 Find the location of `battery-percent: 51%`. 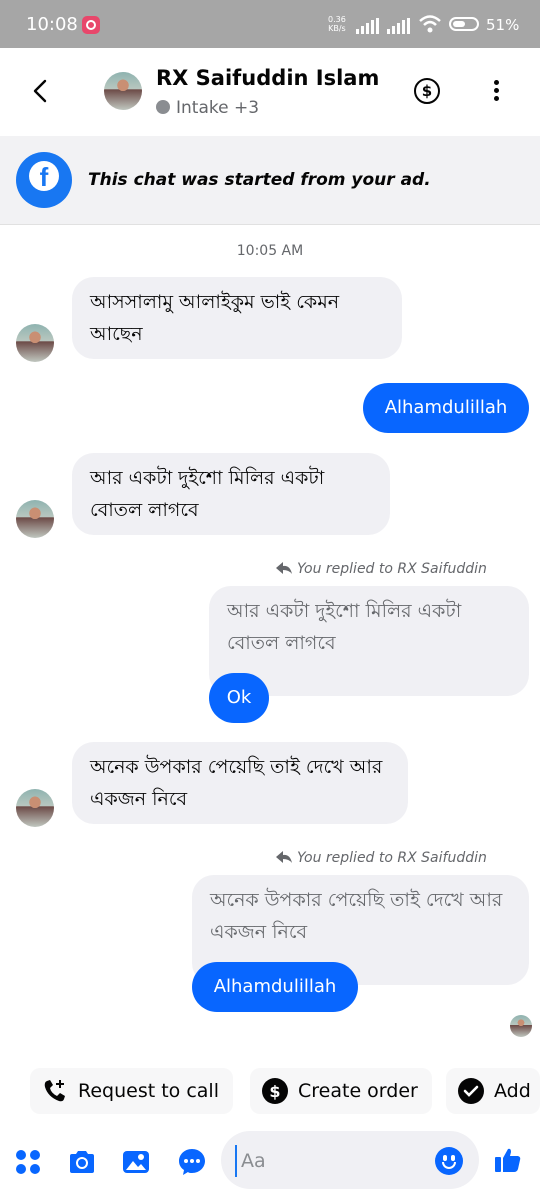

battery-percent: 51% is located at coordinates (503, 25).